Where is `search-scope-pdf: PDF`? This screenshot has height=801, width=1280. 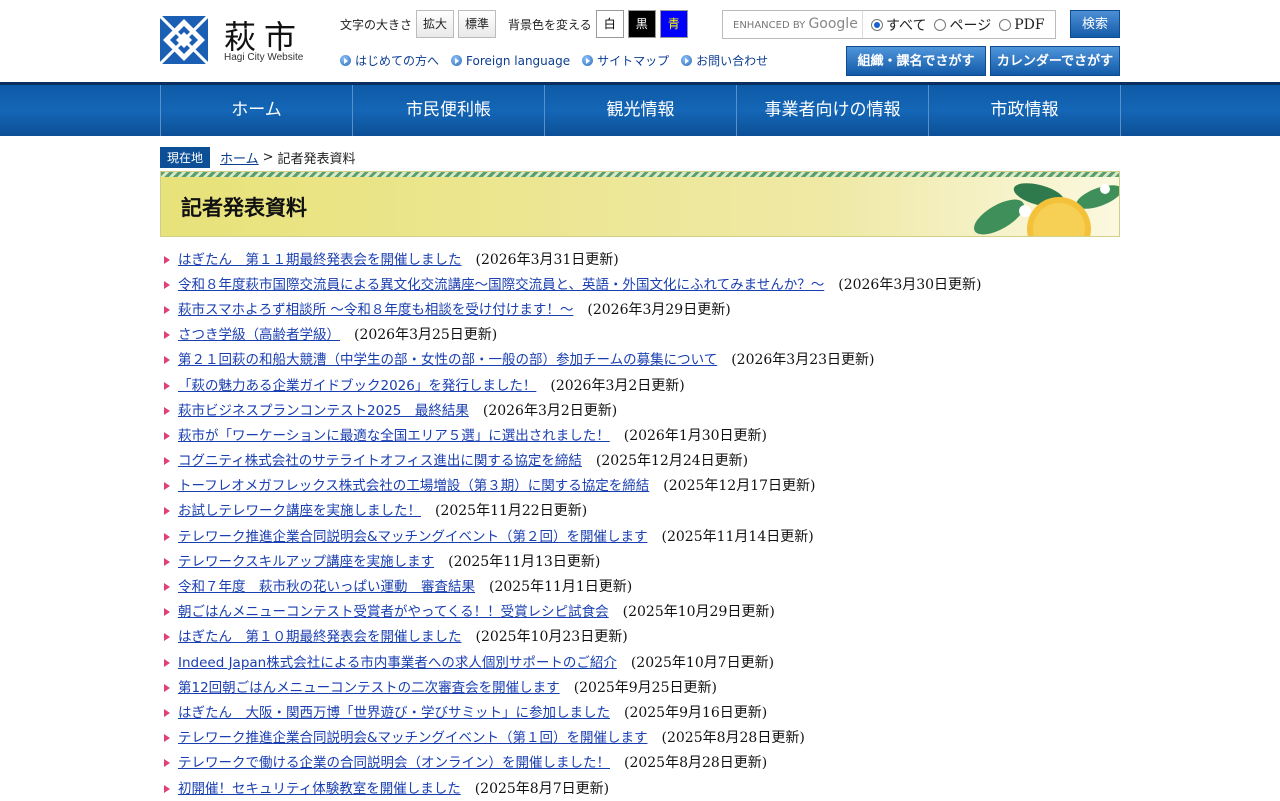 search-scope-pdf: PDF is located at coordinates (1022, 25).